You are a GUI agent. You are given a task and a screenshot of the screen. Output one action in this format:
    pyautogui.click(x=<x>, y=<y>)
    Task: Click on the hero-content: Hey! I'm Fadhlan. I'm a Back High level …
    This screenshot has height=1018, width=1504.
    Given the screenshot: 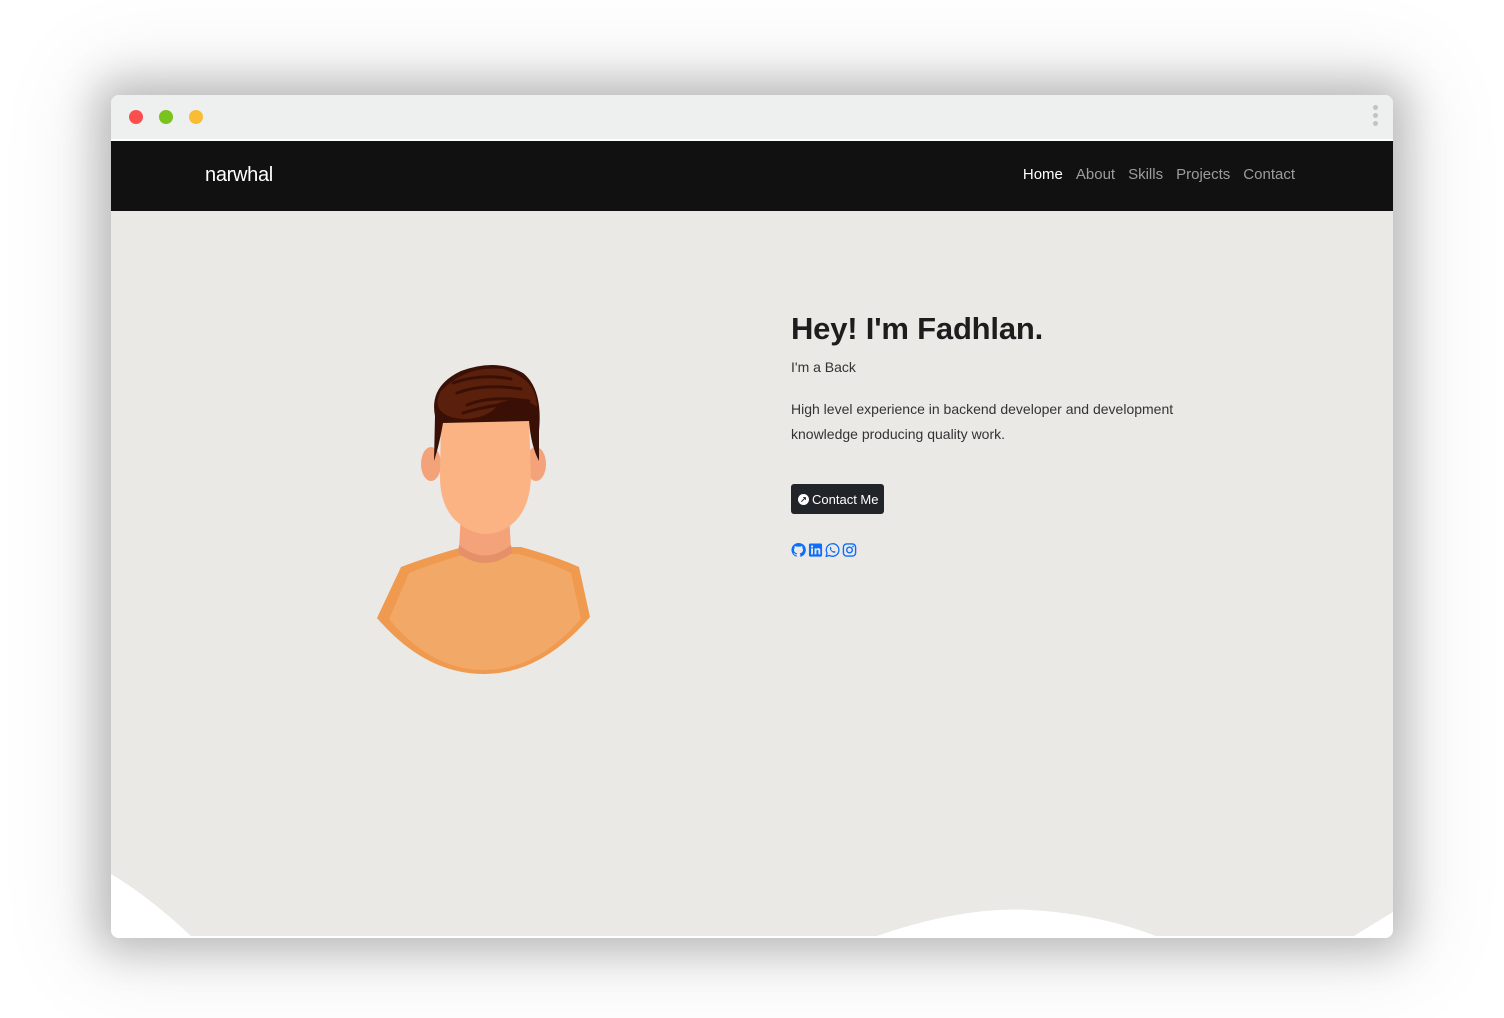 What is the action you would take?
    pyautogui.click(x=1001, y=433)
    